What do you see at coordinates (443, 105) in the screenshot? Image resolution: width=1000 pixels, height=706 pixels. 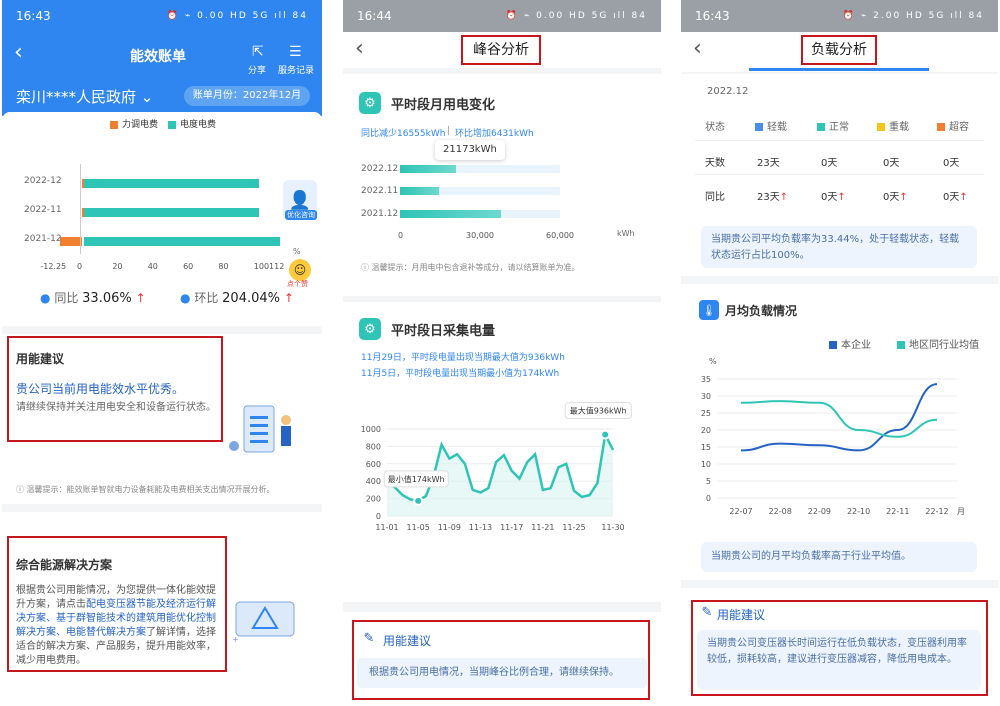 I see `section-title: 平时段月用电变化` at bounding box center [443, 105].